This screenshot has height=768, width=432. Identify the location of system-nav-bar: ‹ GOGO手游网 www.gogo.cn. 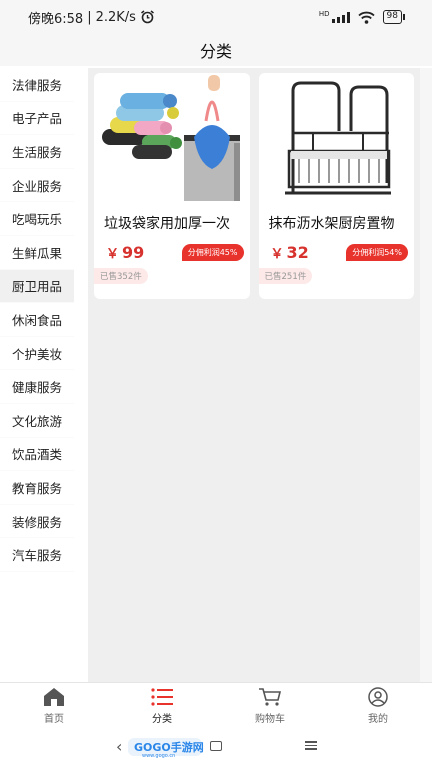
(216, 748).